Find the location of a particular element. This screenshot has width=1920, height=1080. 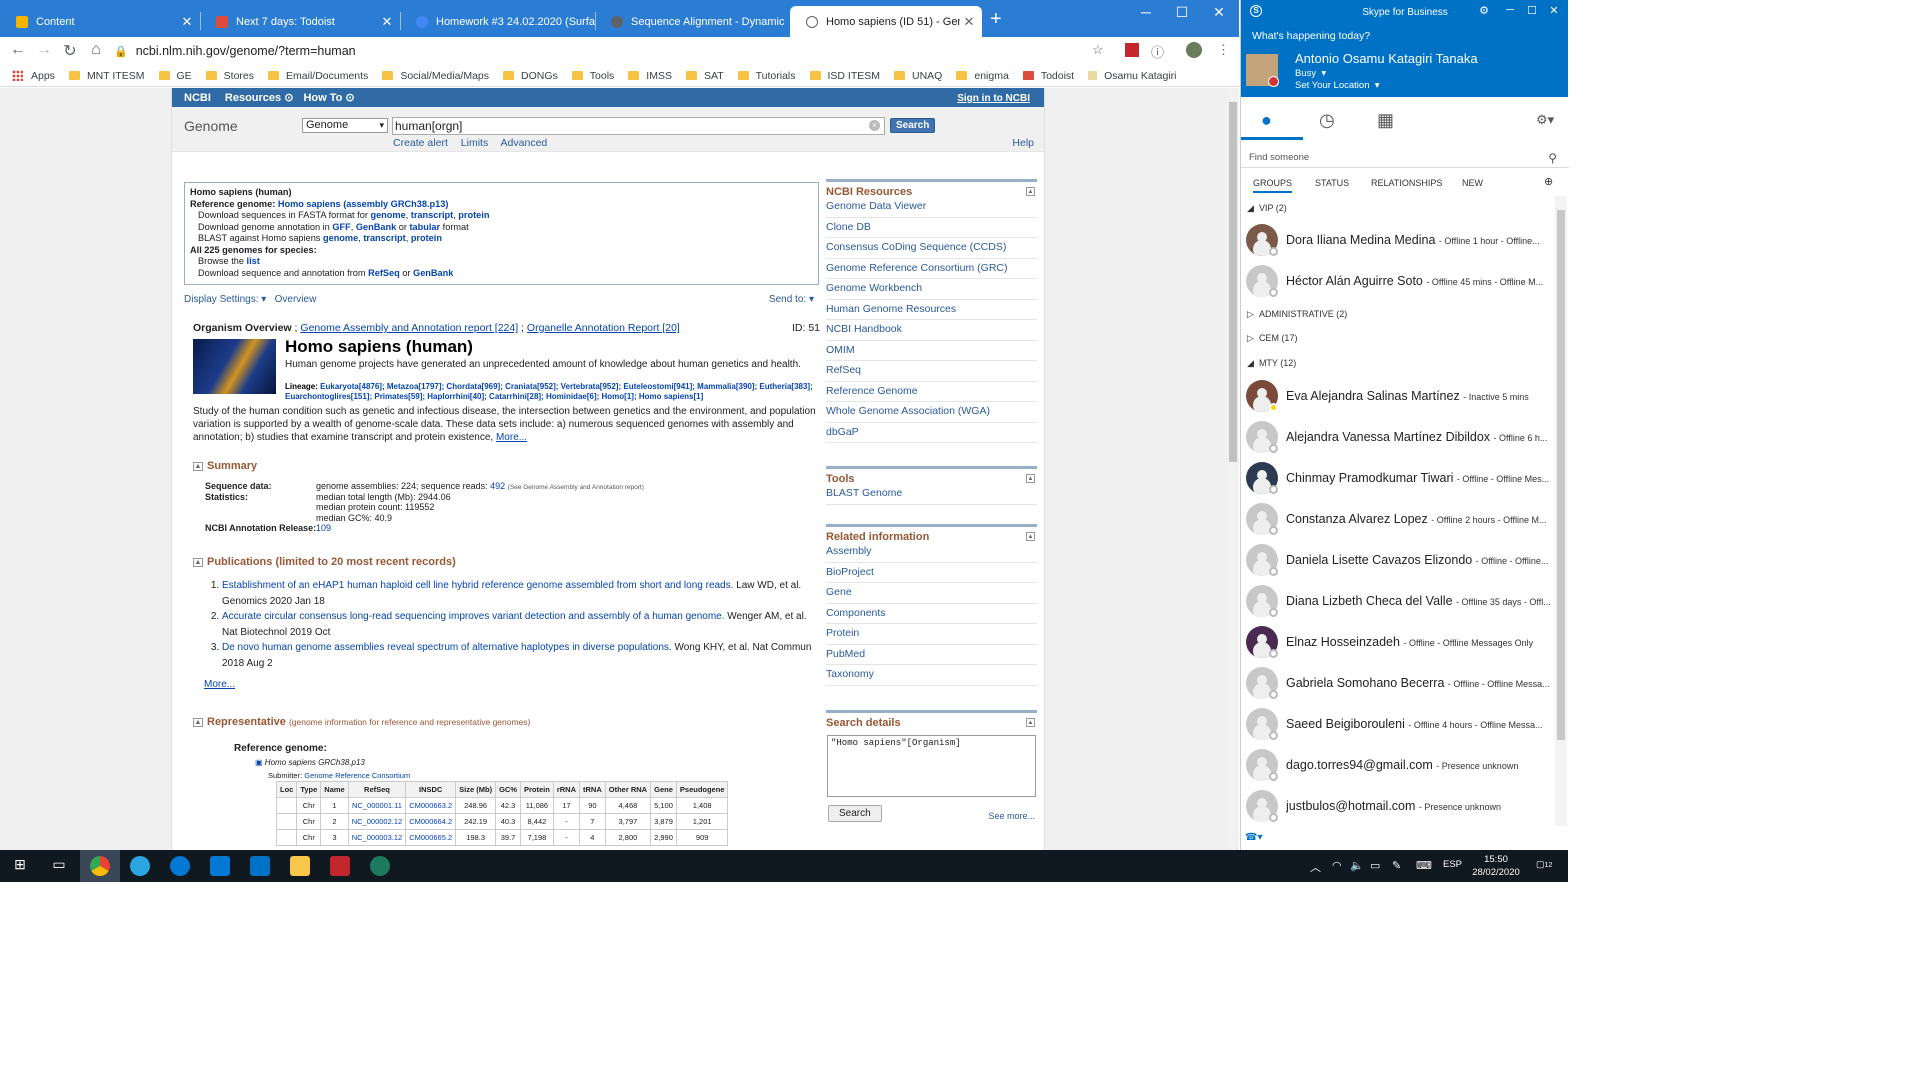

tab-homework: Homework #3 24.02.2020 (Surfa is located at coordinates (497, 21).